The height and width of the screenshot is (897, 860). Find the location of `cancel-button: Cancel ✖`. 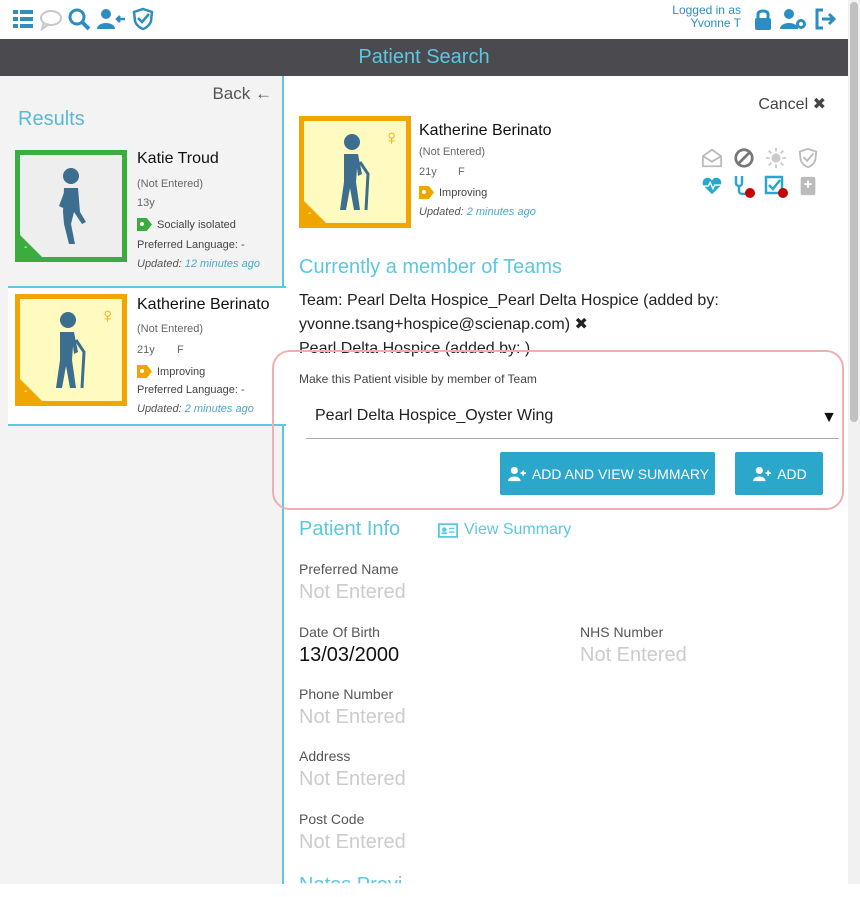

cancel-button: Cancel ✖ is located at coordinates (792, 104).